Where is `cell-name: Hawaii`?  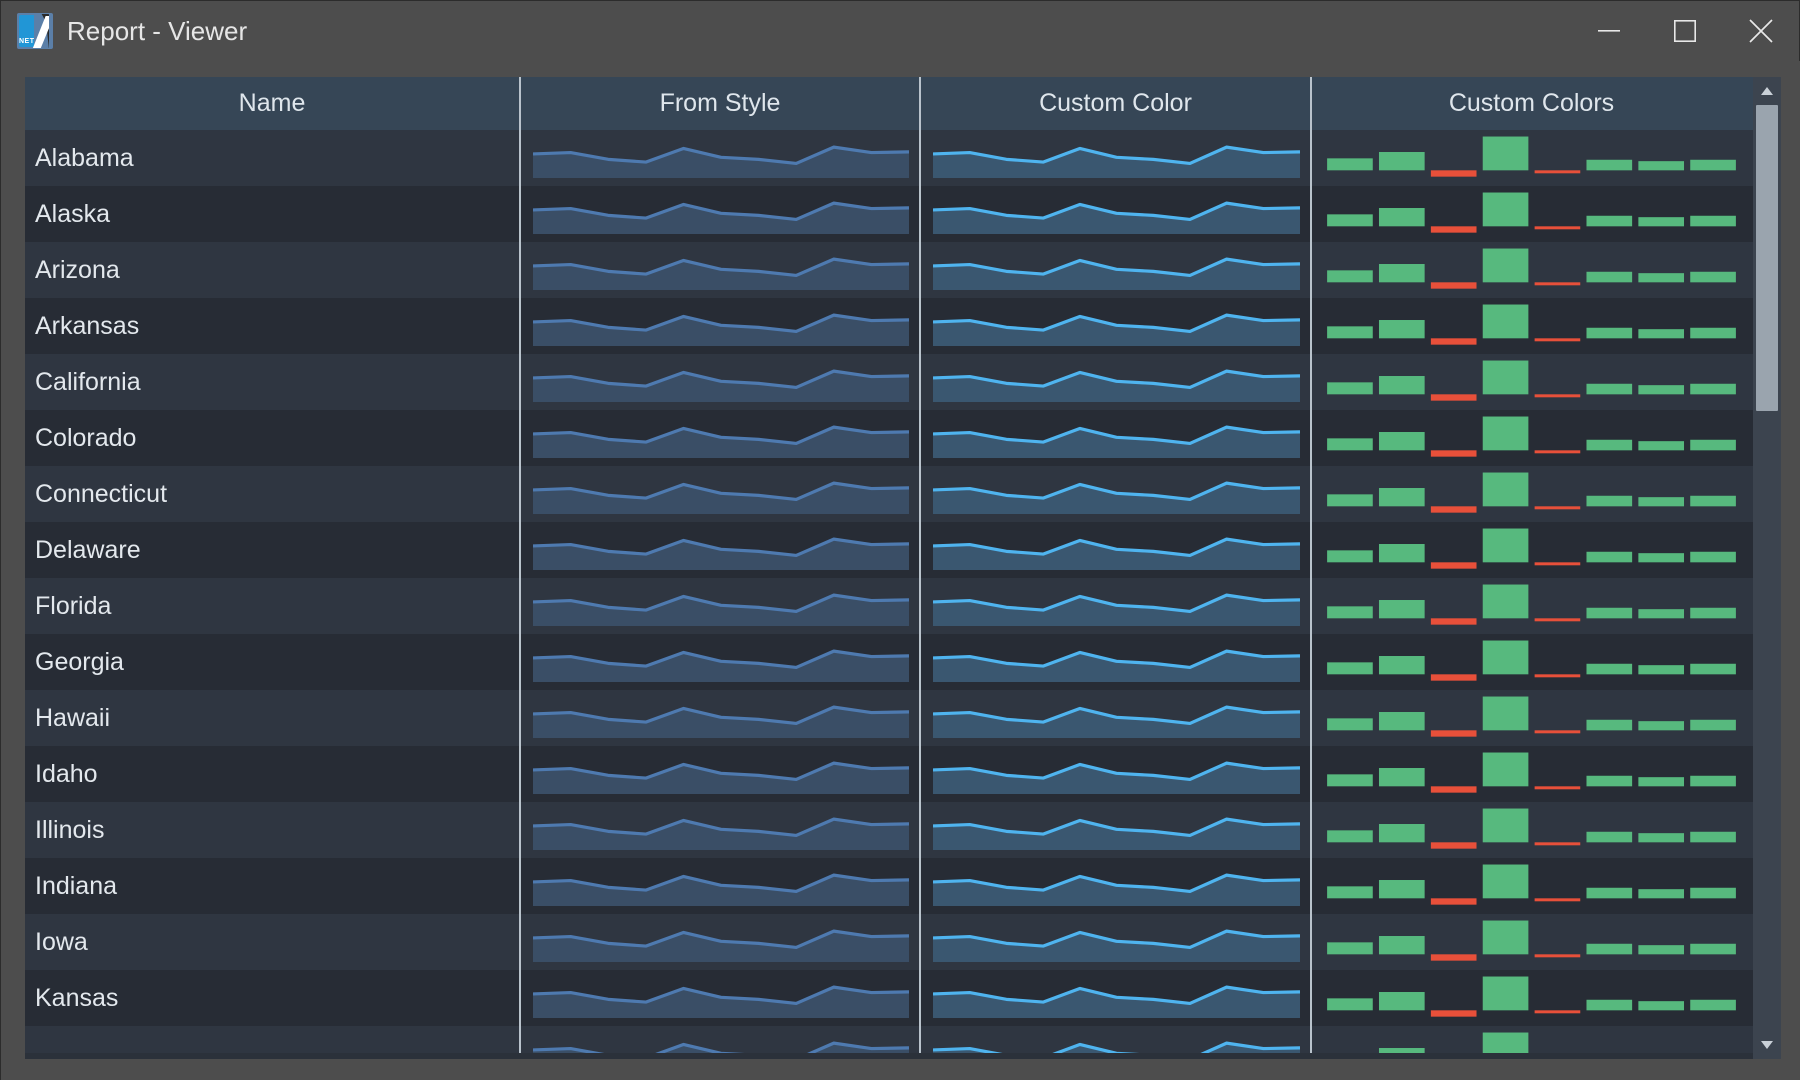 cell-name: Hawaii is located at coordinates (272, 718).